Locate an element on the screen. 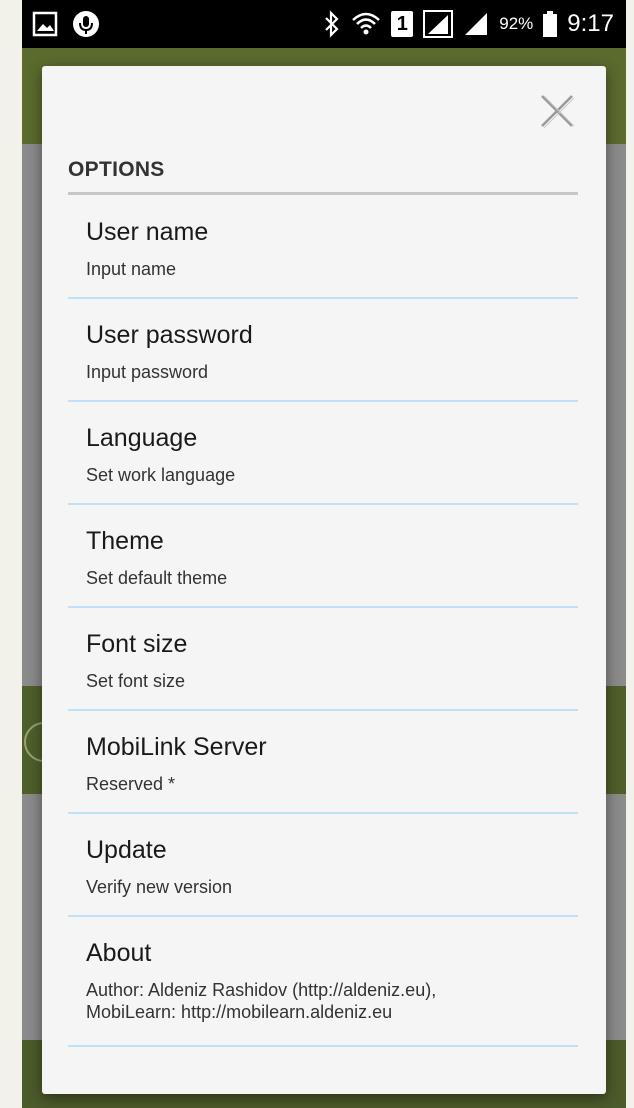  close-icon is located at coordinates (558, 112).